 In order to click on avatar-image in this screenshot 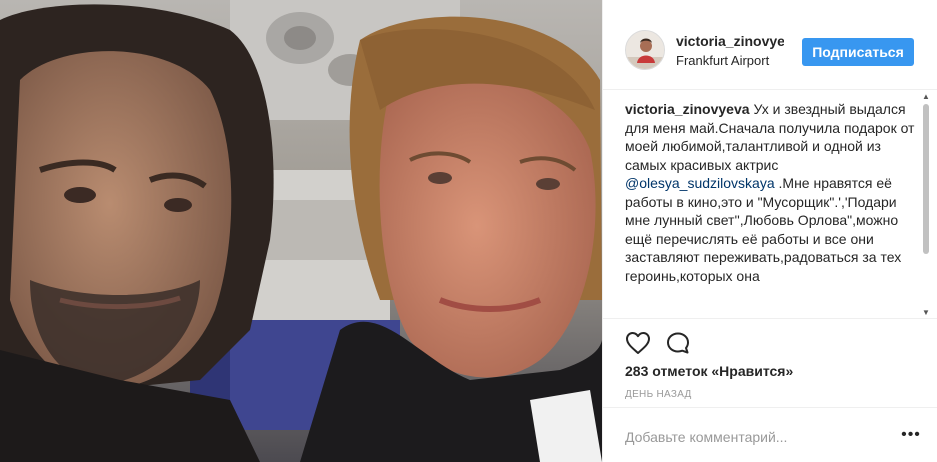, I will do `click(645, 50)`.